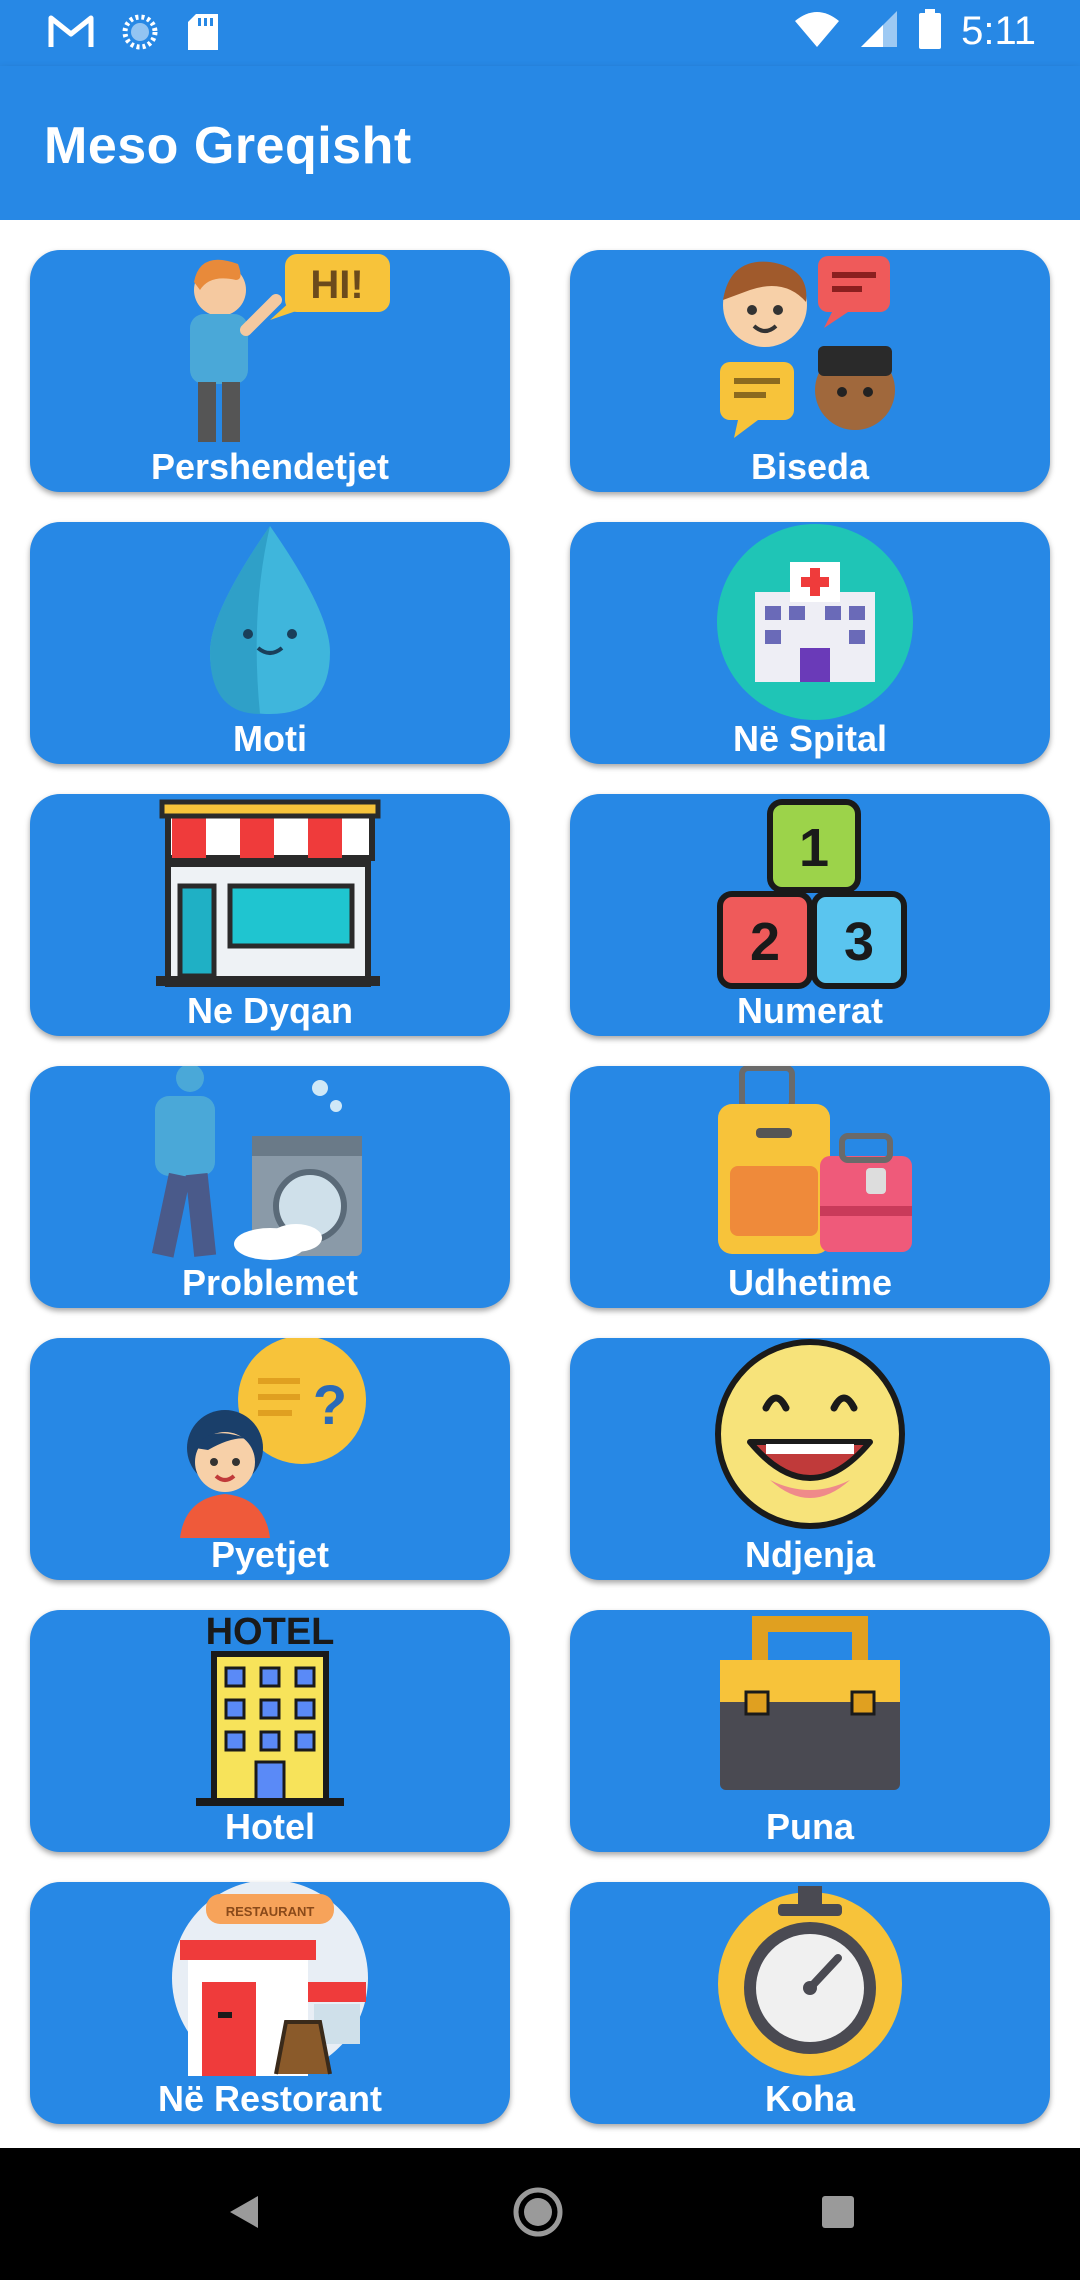  I want to click on hotel-icon: HOTEL, so click(270, 1708).